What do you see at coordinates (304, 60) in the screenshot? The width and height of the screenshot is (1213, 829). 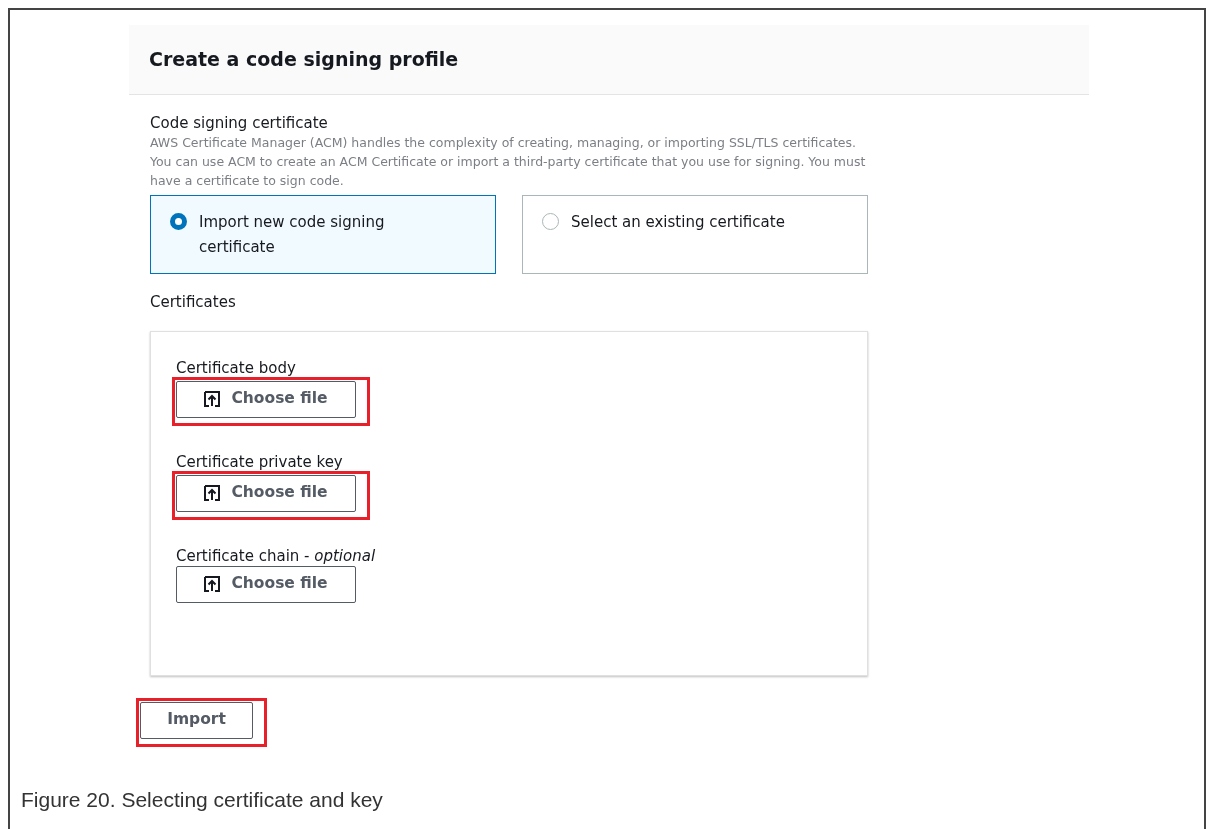 I see `page-title: Create a code signing profile` at bounding box center [304, 60].